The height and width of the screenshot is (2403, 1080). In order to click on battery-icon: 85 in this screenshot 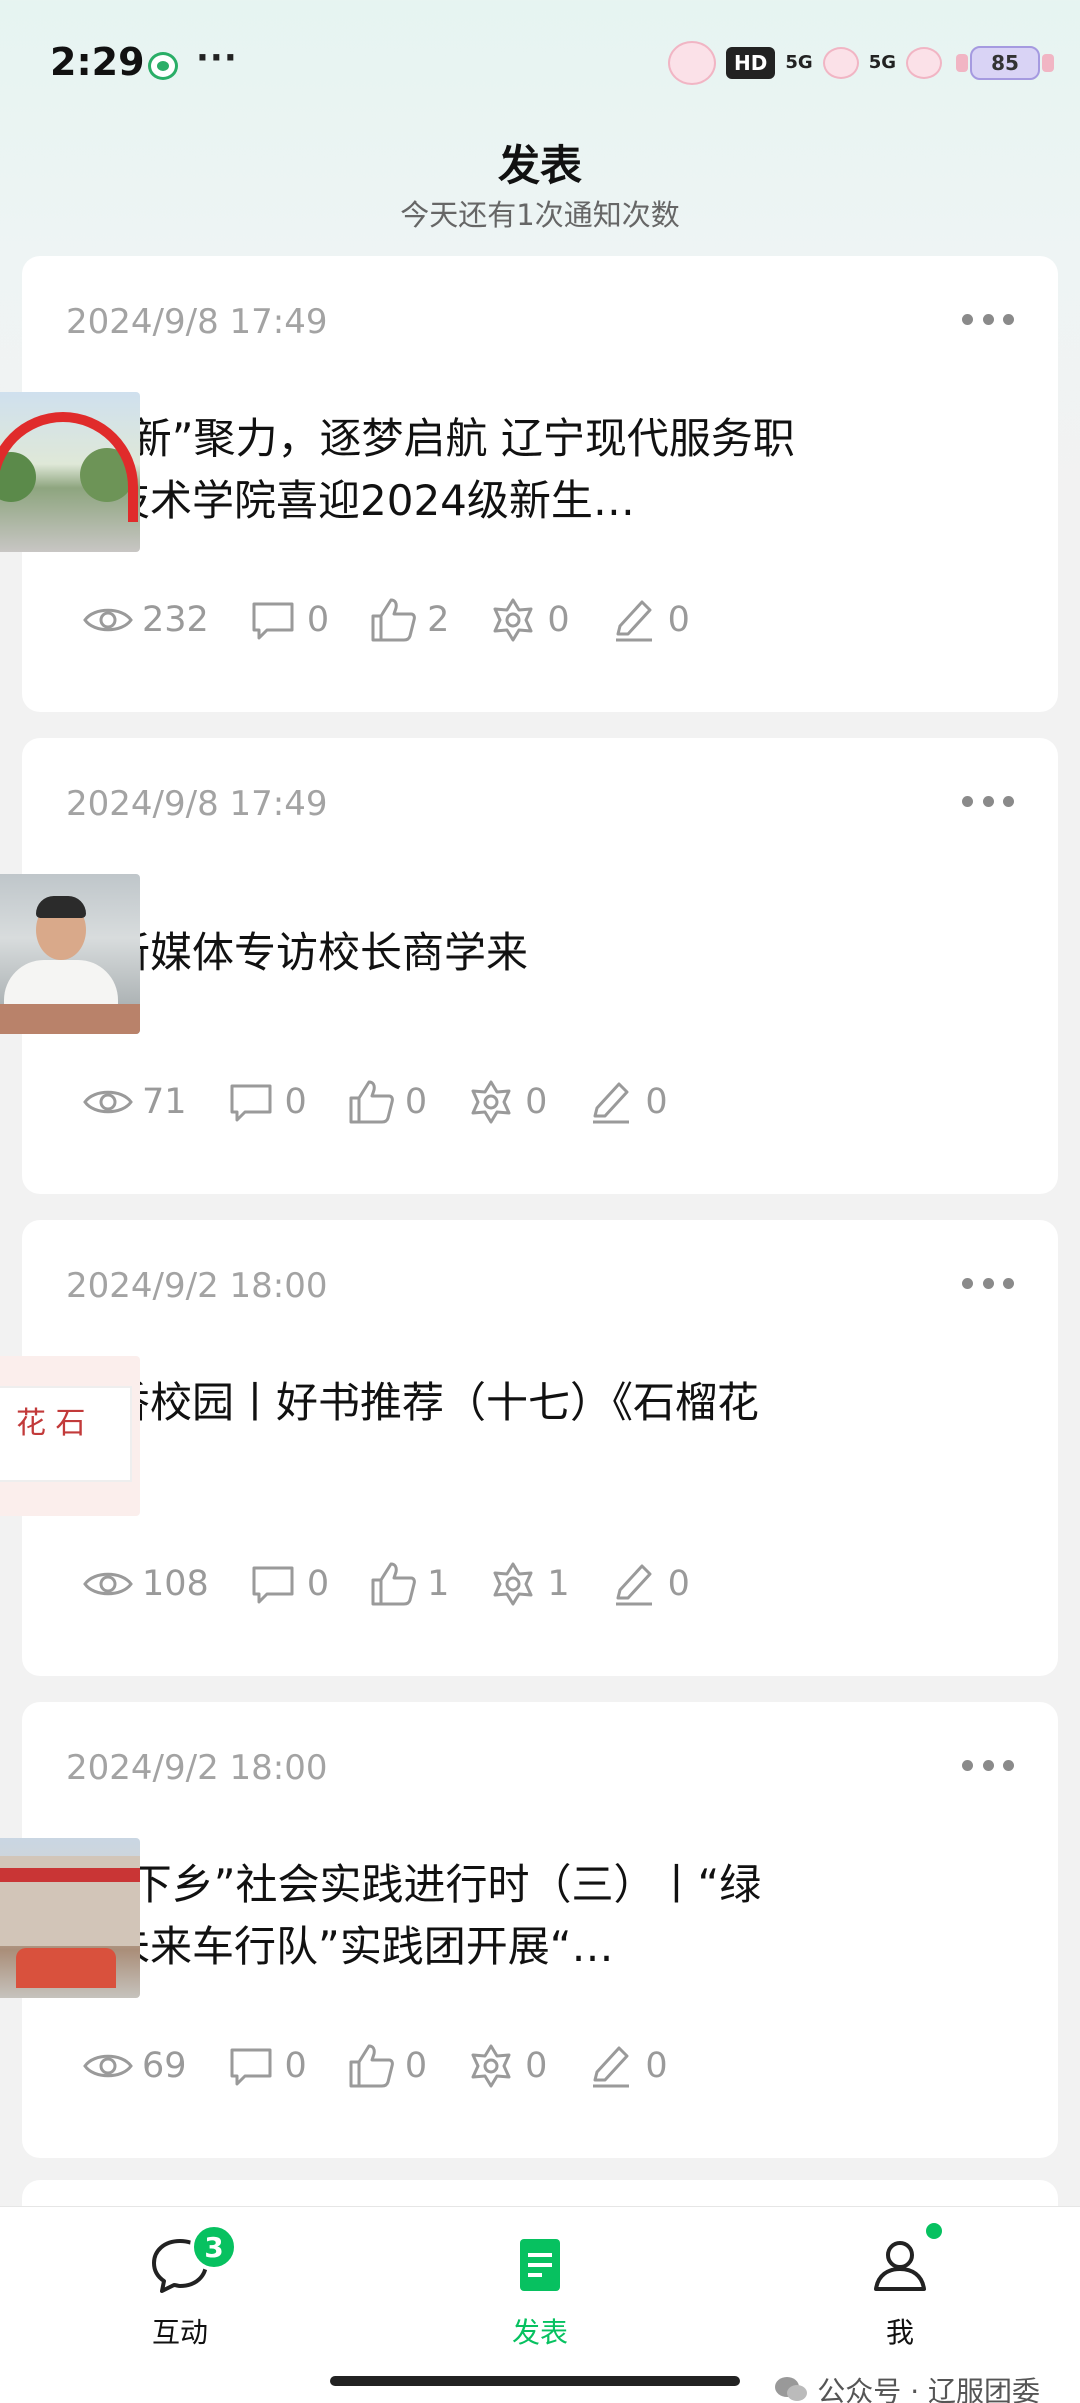, I will do `click(1005, 63)`.